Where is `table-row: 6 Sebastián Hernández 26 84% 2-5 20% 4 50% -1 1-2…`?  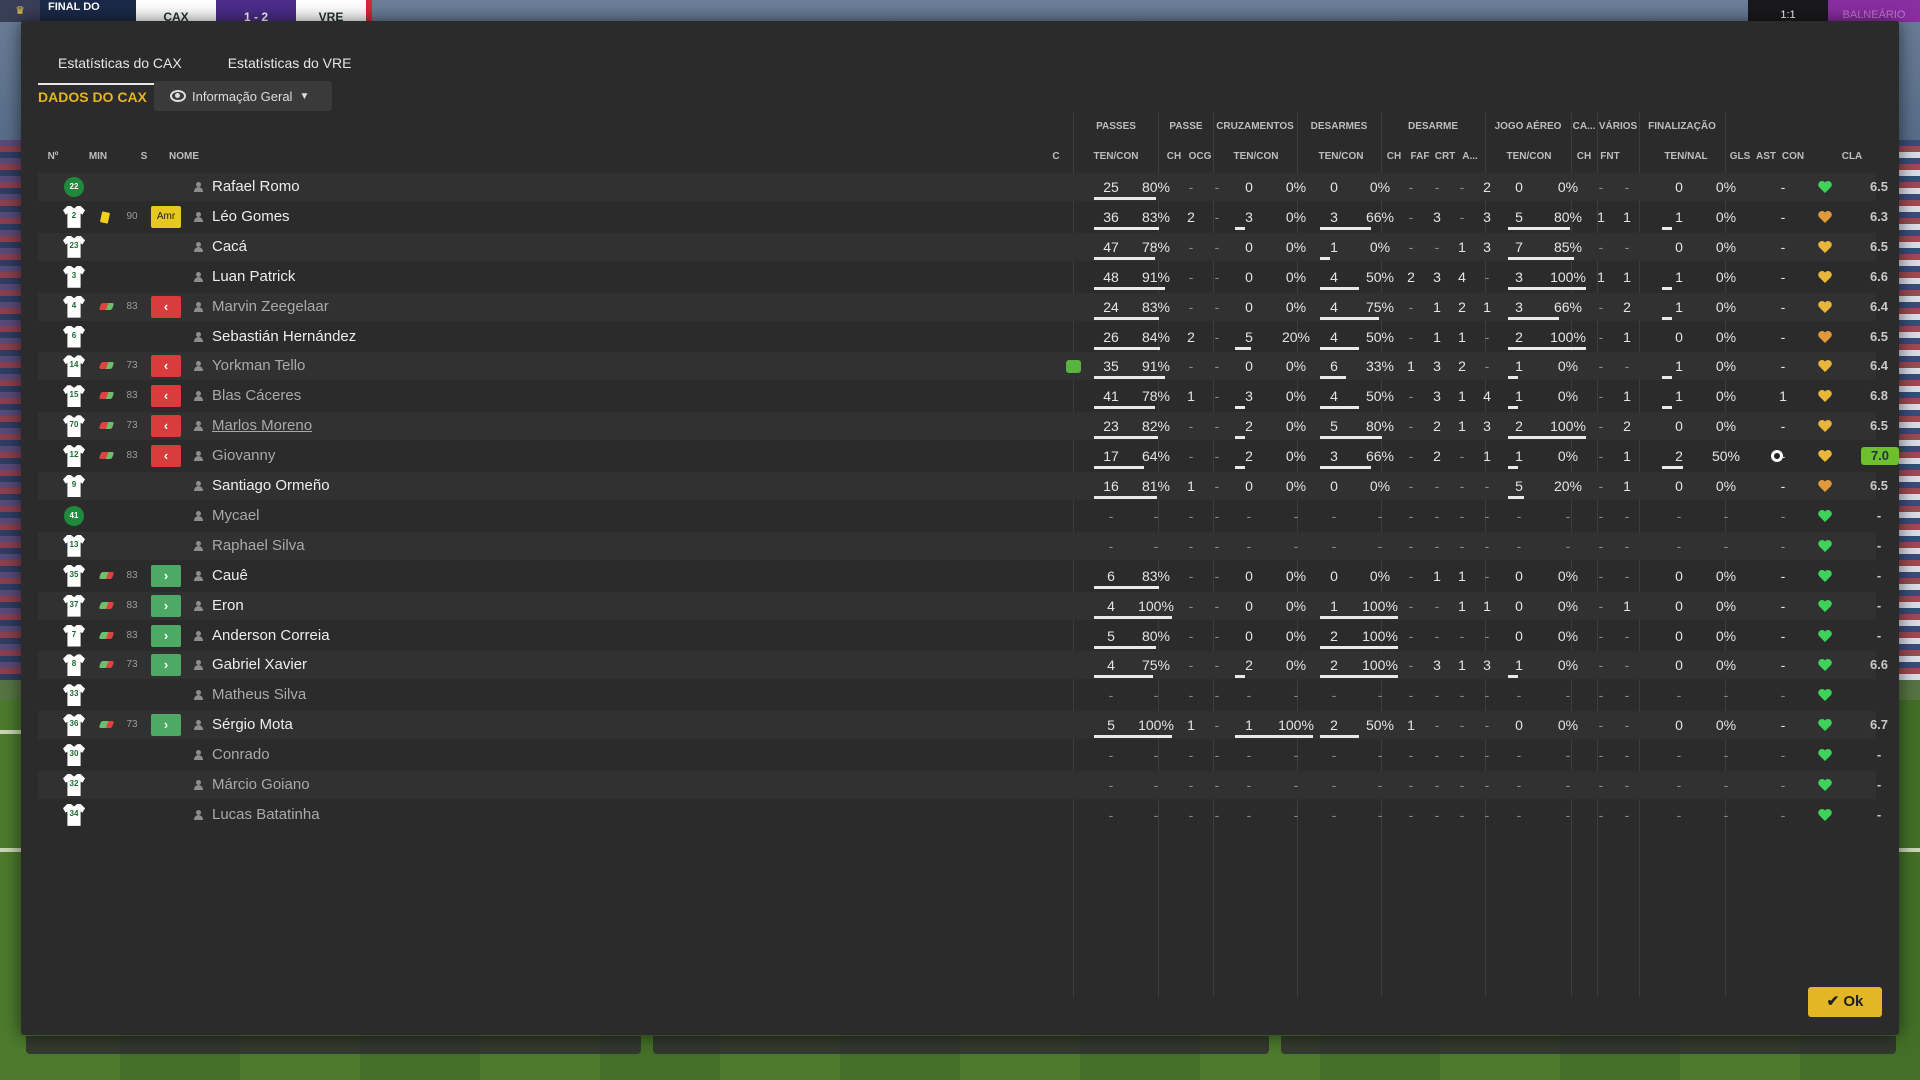 table-row: 6 Sebastián Hernández 26 84% 2-5 20% 4 50% -1 1-2… is located at coordinates (963, 337).